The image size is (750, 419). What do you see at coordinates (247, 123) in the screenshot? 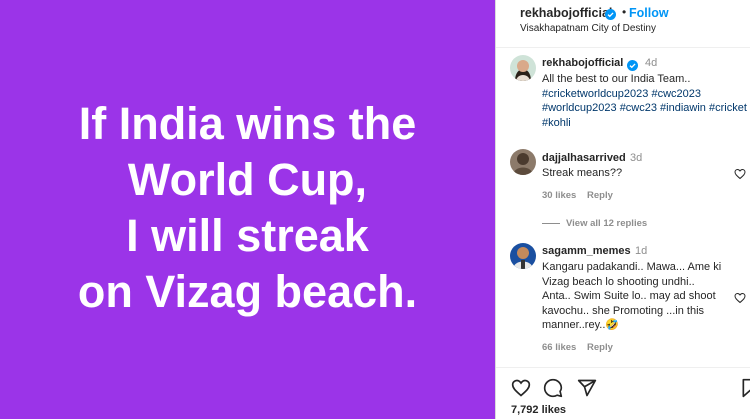
I see `image-line: If India wins the` at bounding box center [247, 123].